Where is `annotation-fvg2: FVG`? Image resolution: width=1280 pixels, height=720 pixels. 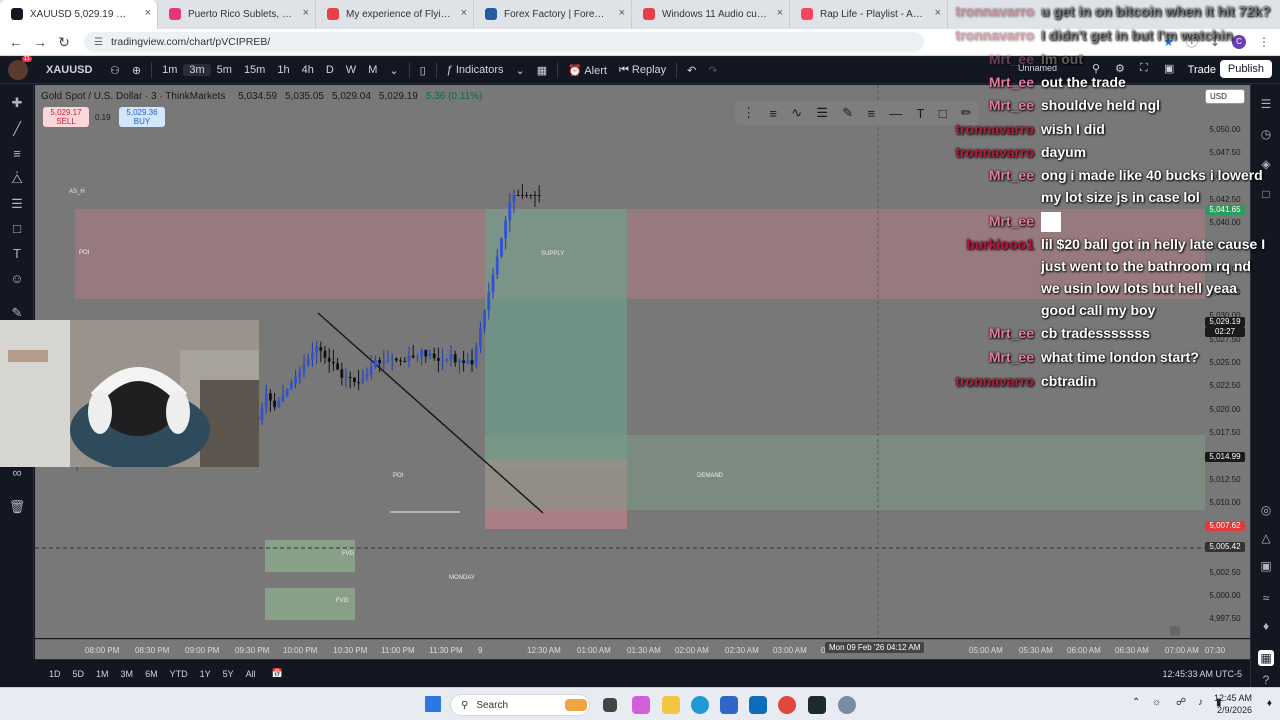
annotation-fvg2: FVG is located at coordinates (342, 601).